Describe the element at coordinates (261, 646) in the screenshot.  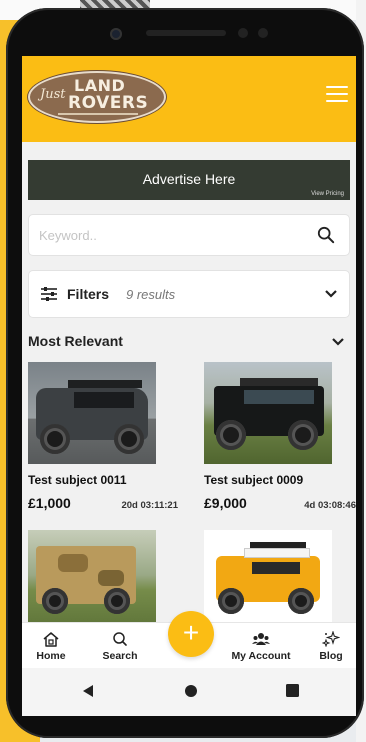
I see `nav-my-account: My Account` at that location.